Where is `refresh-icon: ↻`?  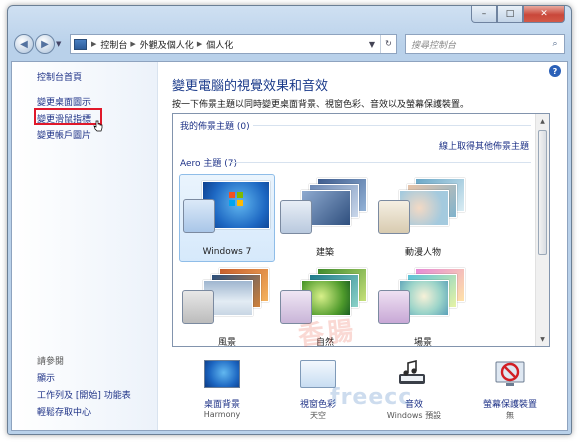 refresh-icon: ↻ is located at coordinates (388, 44).